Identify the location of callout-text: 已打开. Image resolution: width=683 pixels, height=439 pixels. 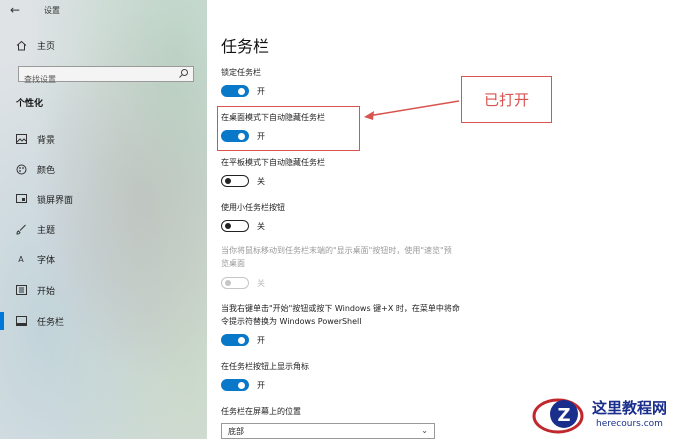
(506, 100).